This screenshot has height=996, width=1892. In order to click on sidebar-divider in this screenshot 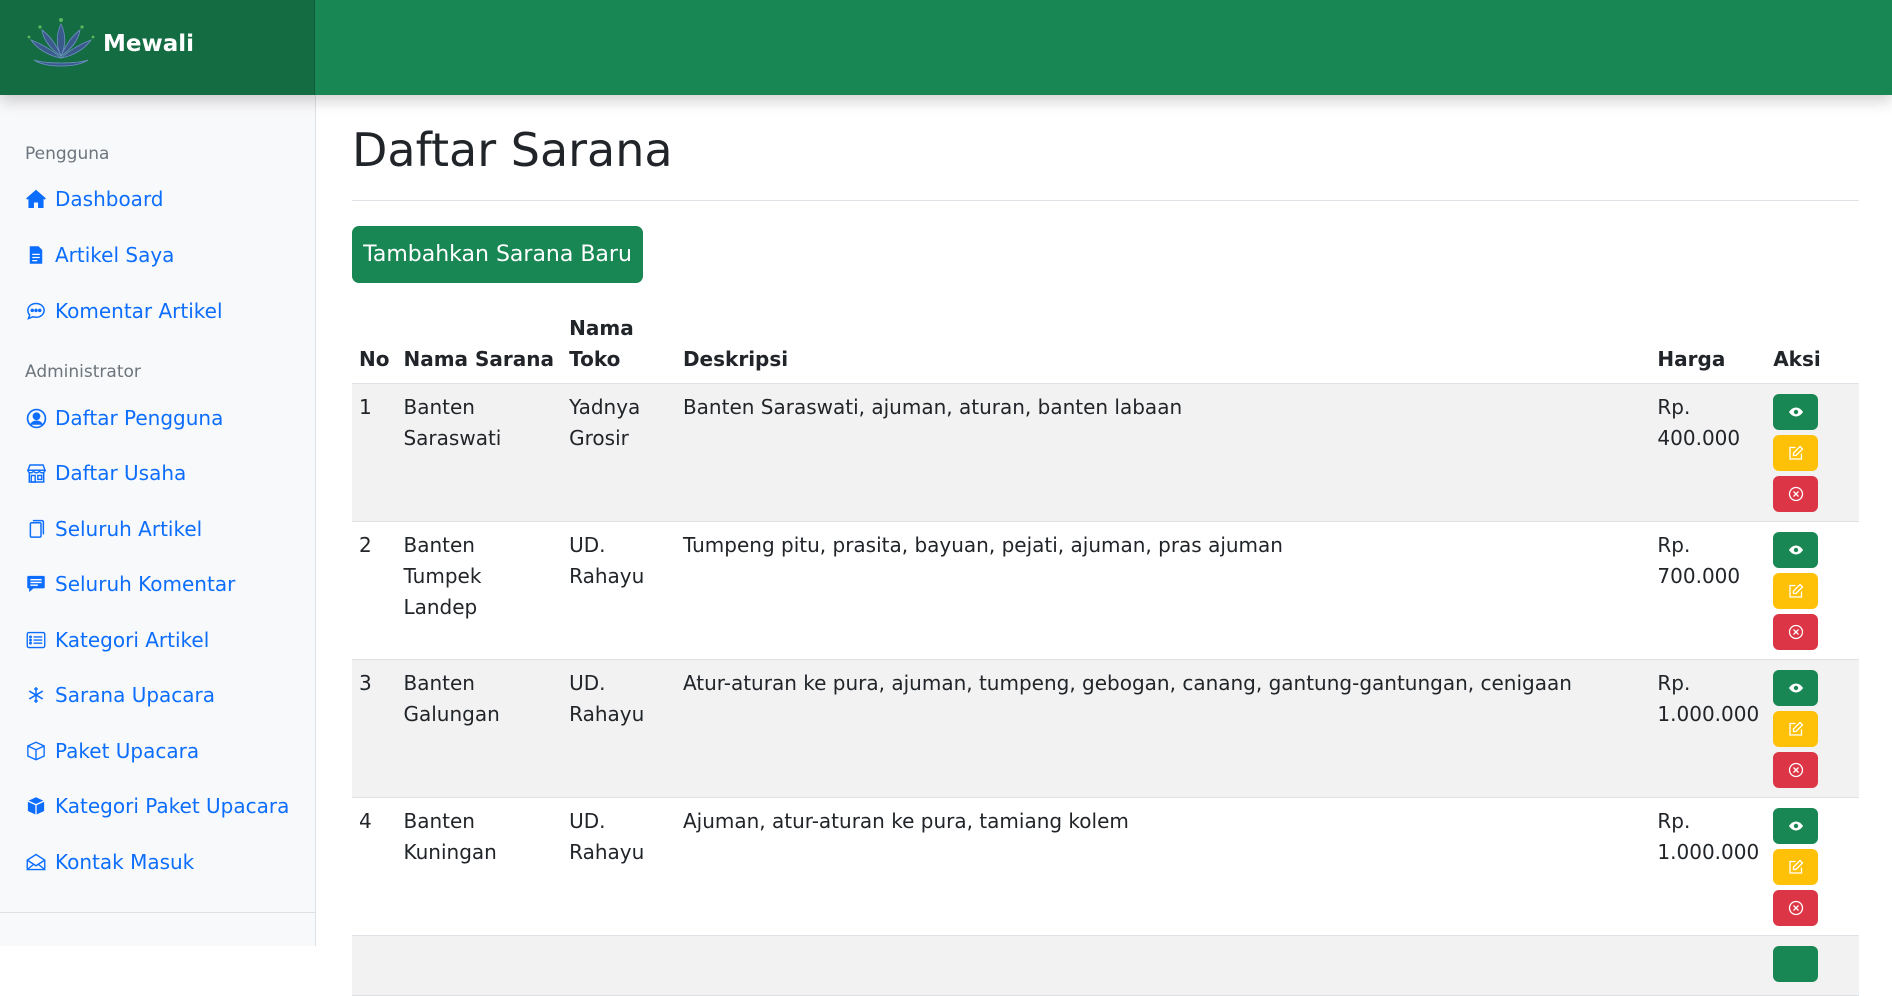, I will do `click(158, 912)`.